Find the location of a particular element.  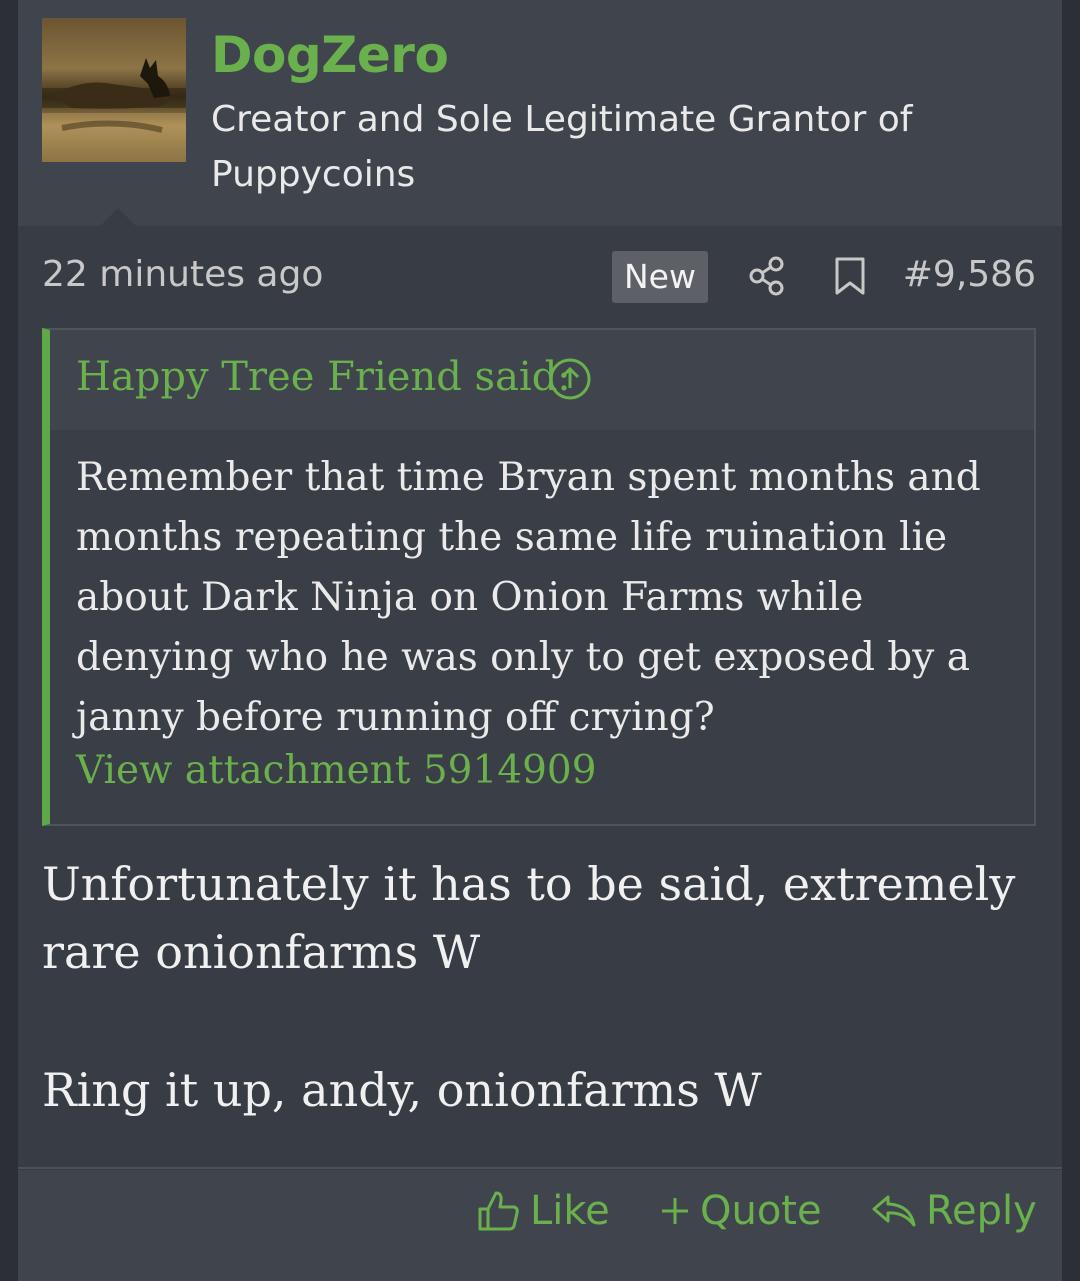

reply-button: Reply is located at coordinates (953, 1211).